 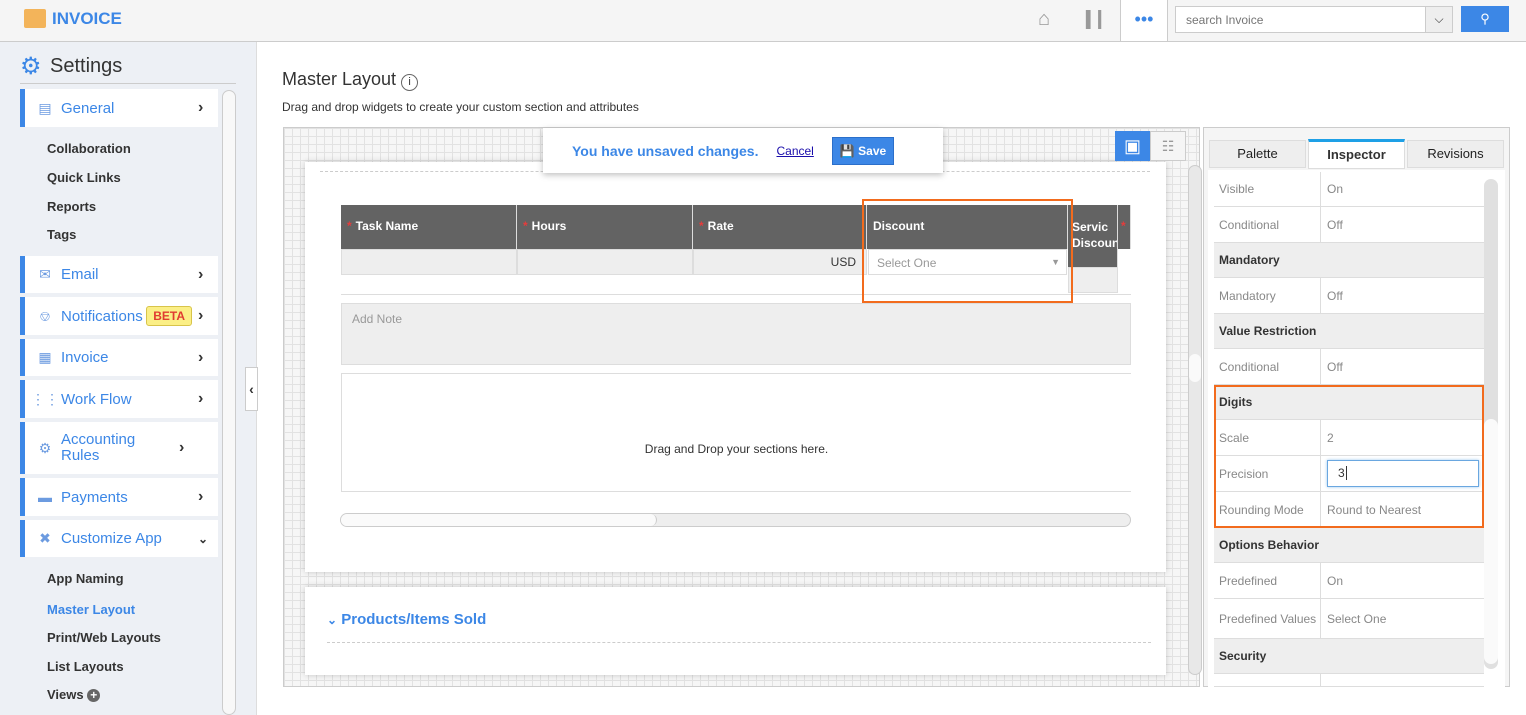 I want to click on sidebar-sub-print-web-layouts: Print/Web Layouts, so click(x=104, y=637).